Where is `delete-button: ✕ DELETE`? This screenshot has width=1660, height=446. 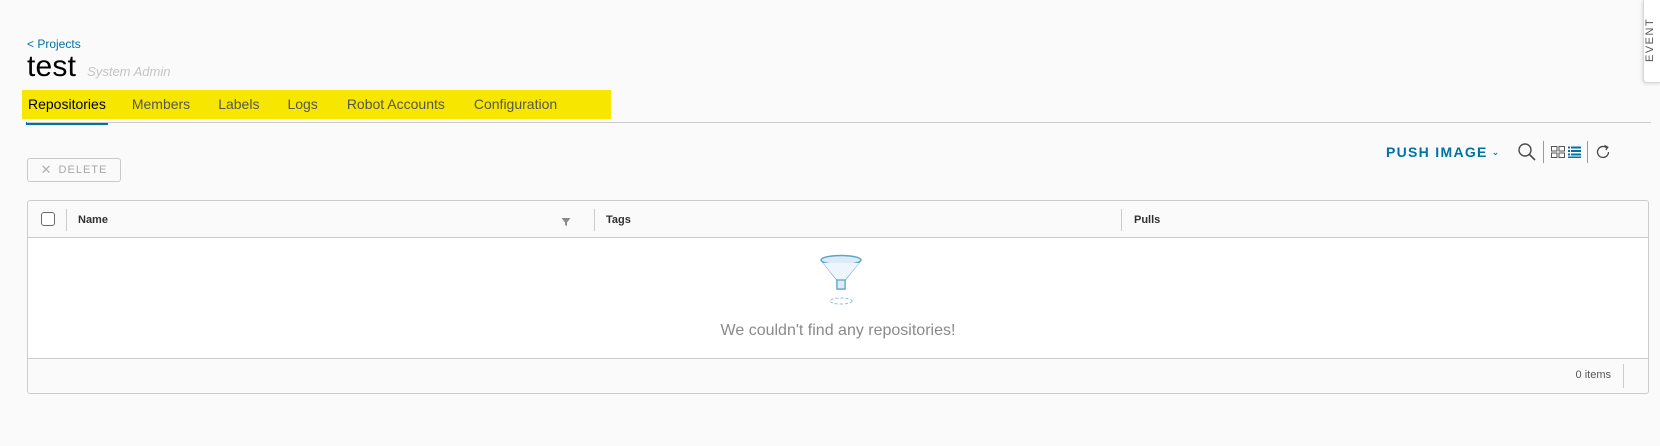
delete-button: ✕ DELETE is located at coordinates (74, 170).